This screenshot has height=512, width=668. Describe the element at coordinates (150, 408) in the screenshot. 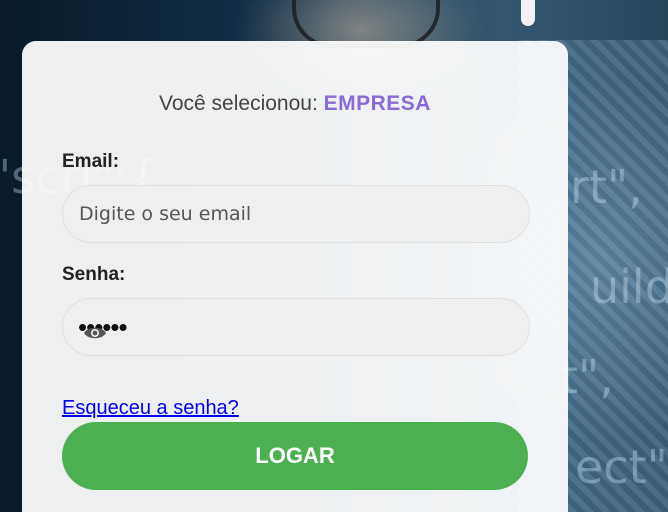

I see `forgot-password-link: Esqueceu a senha?` at that location.